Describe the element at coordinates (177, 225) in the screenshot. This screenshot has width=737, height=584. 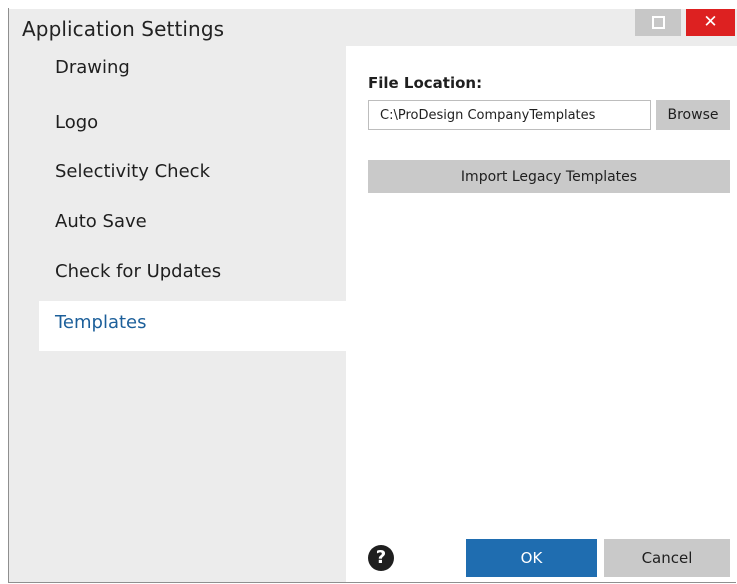
I see `sidebar-item-auto-save: Auto Save` at that location.